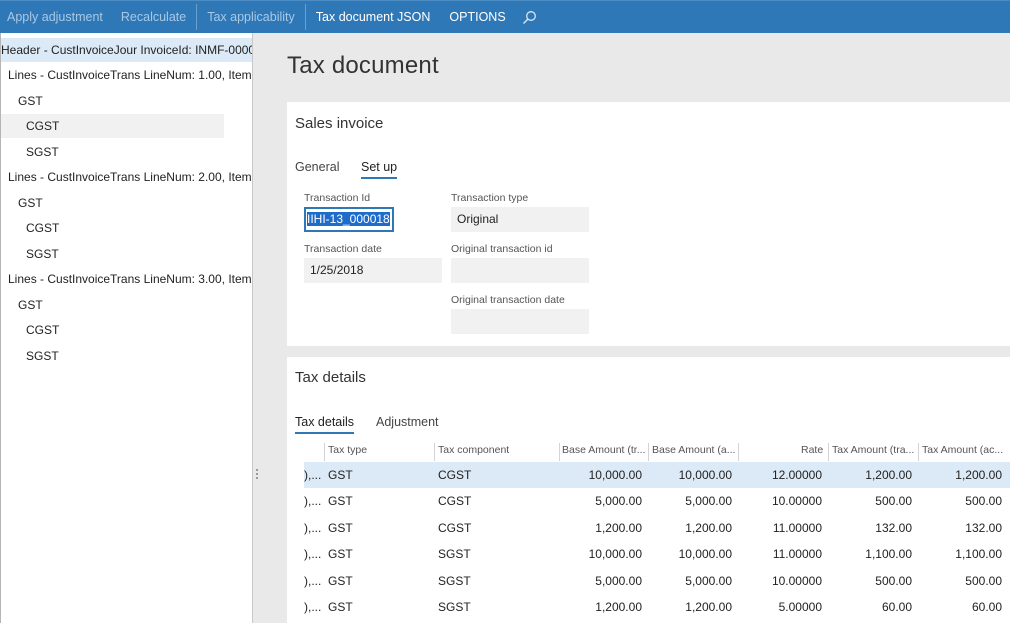 This screenshot has height=623, width=1010. What do you see at coordinates (896, 607) in the screenshot?
I see `cell-tax-amount-tr: 60.00` at bounding box center [896, 607].